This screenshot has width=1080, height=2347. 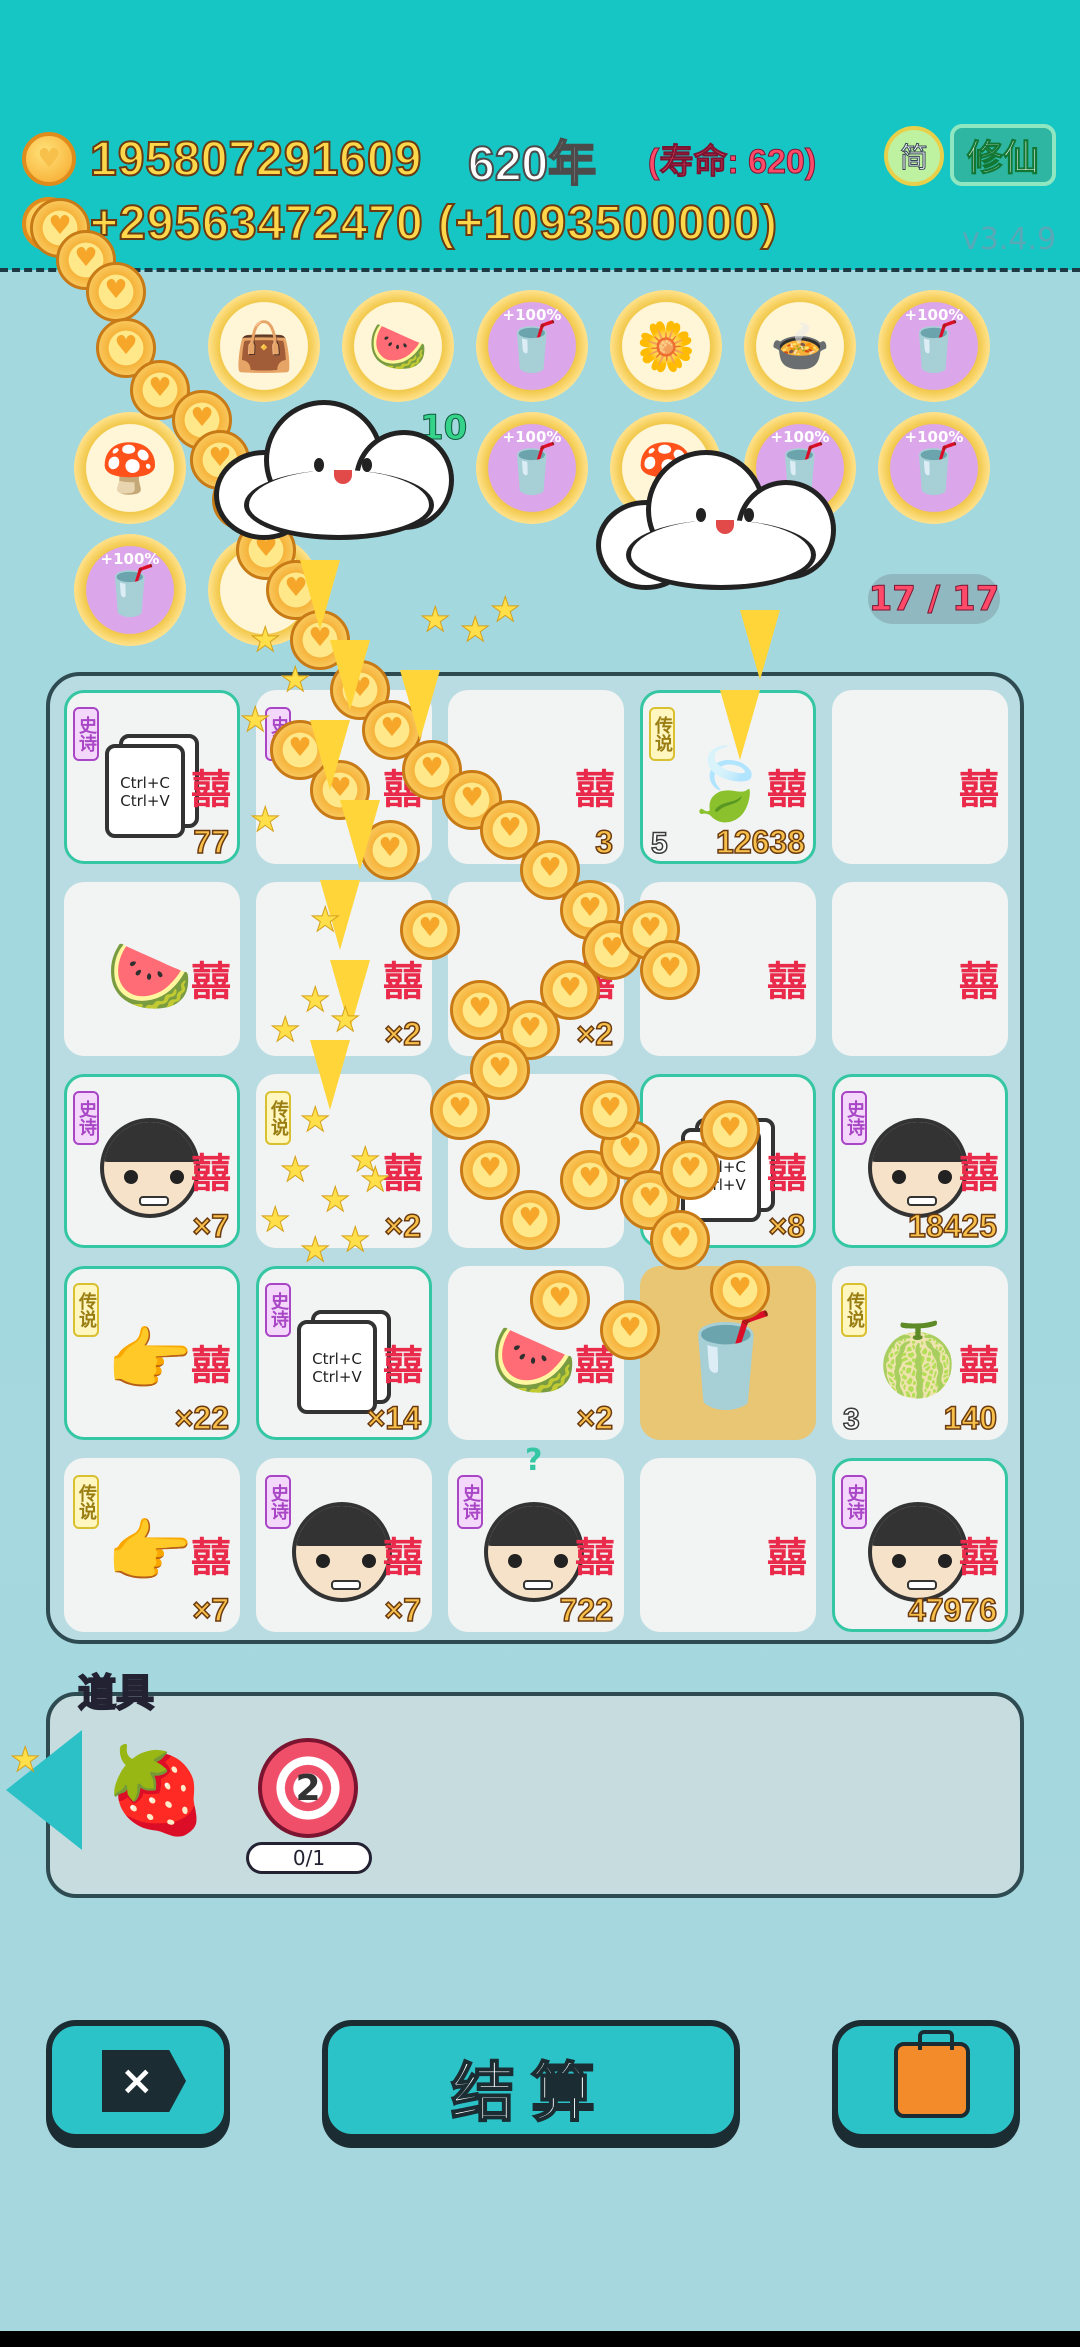 I want to click on board-cell: 传说 👉 囍 ×22, so click(x=152, y=1353).